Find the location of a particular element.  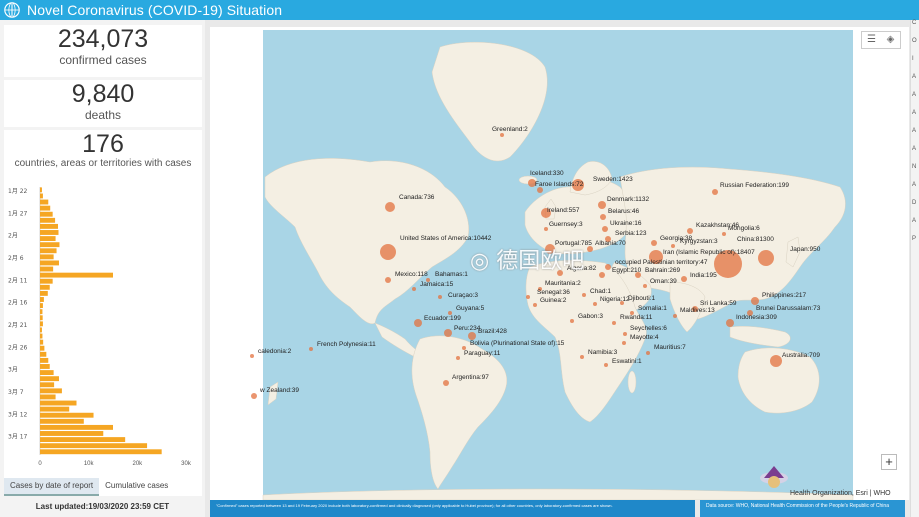

tab-cases-by-date: Cases by date of report is located at coordinates (52, 487).